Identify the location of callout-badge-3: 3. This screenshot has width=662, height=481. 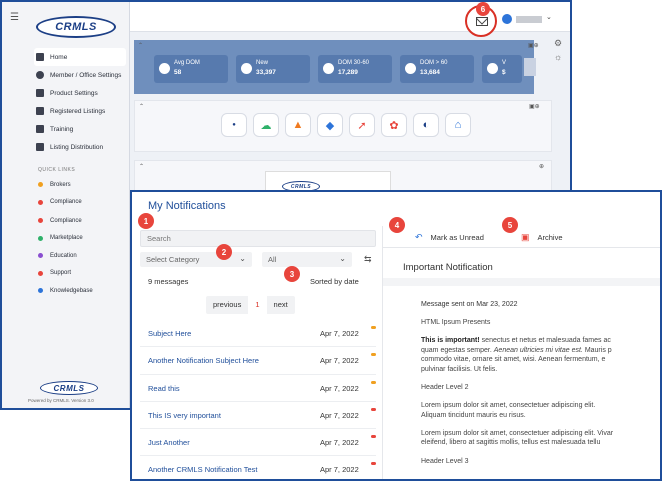
(292, 274).